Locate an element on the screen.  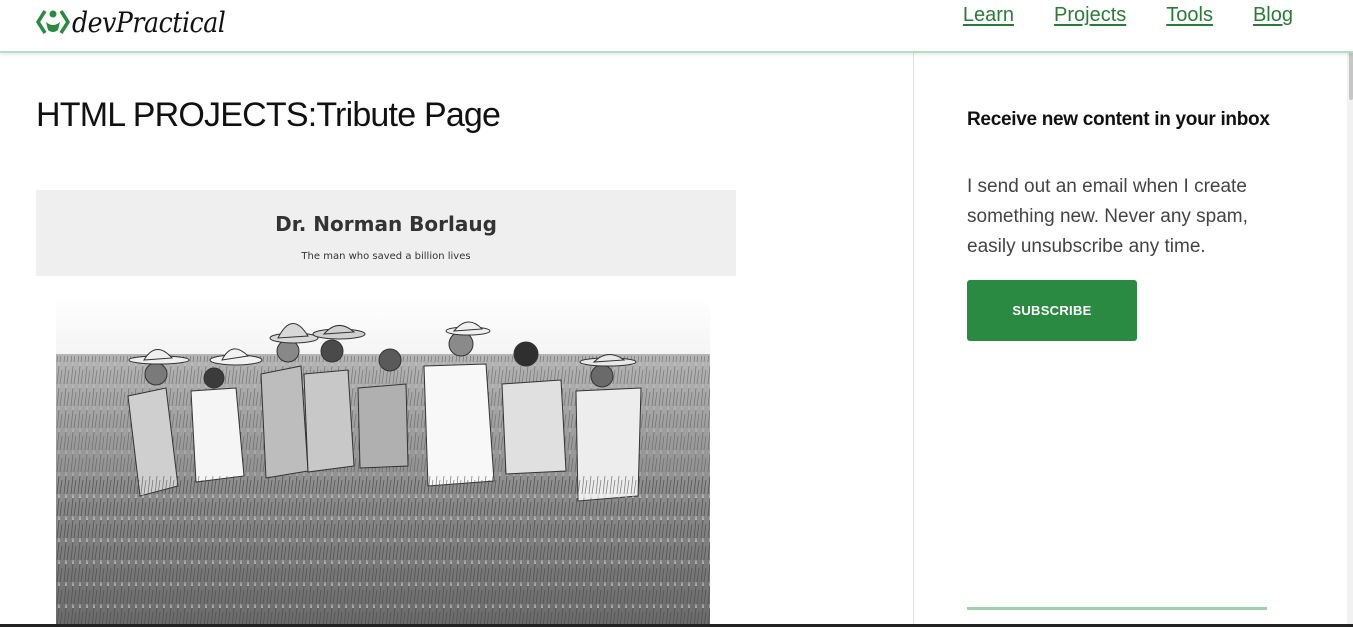
subscribe-button: SUBSCRIBE is located at coordinates (1052, 310).